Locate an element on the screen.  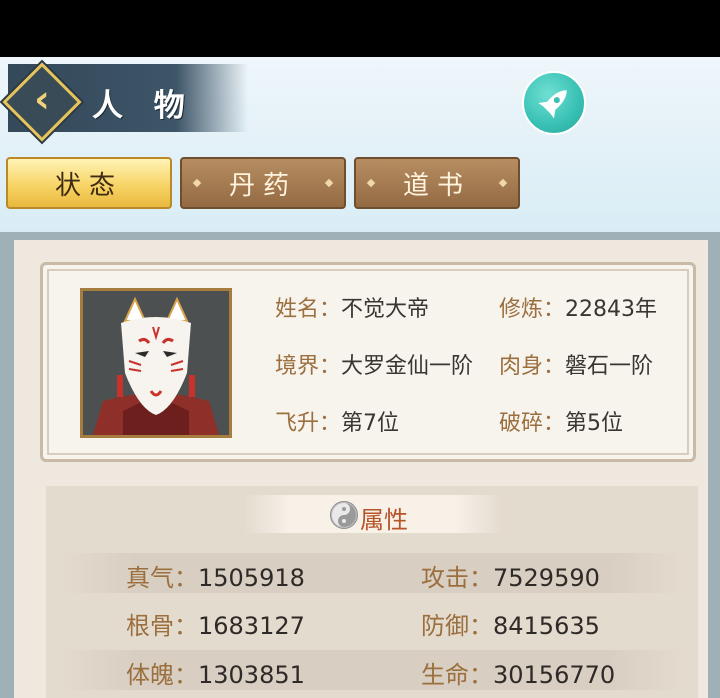
ascend-value: 第7位 is located at coordinates (370, 423).